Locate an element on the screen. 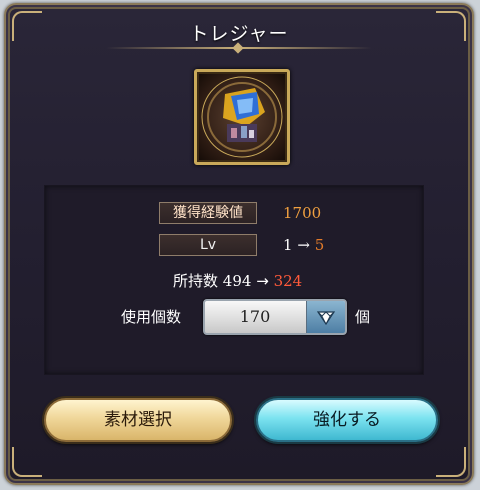 This screenshot has height=490, width=480. treasure-crystal-icon is located at coordinates (242, 117).